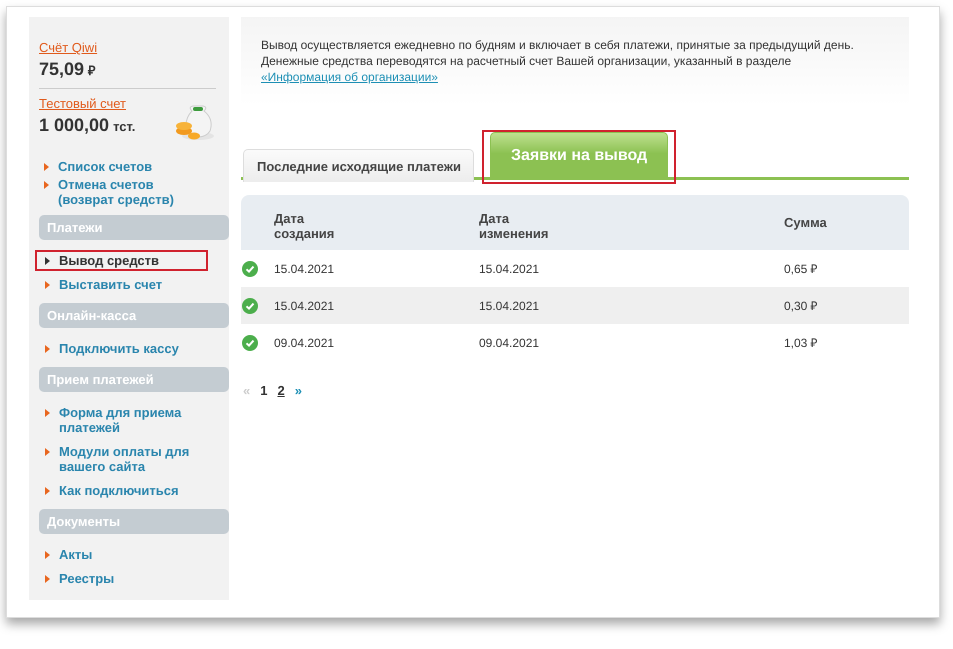 This screenshot has height=649, width=953. What do you see at coordinates (129, 348) in the screenshot?
I see `sidebar-link: Подключить кассу` at bounding box center [129, 348].